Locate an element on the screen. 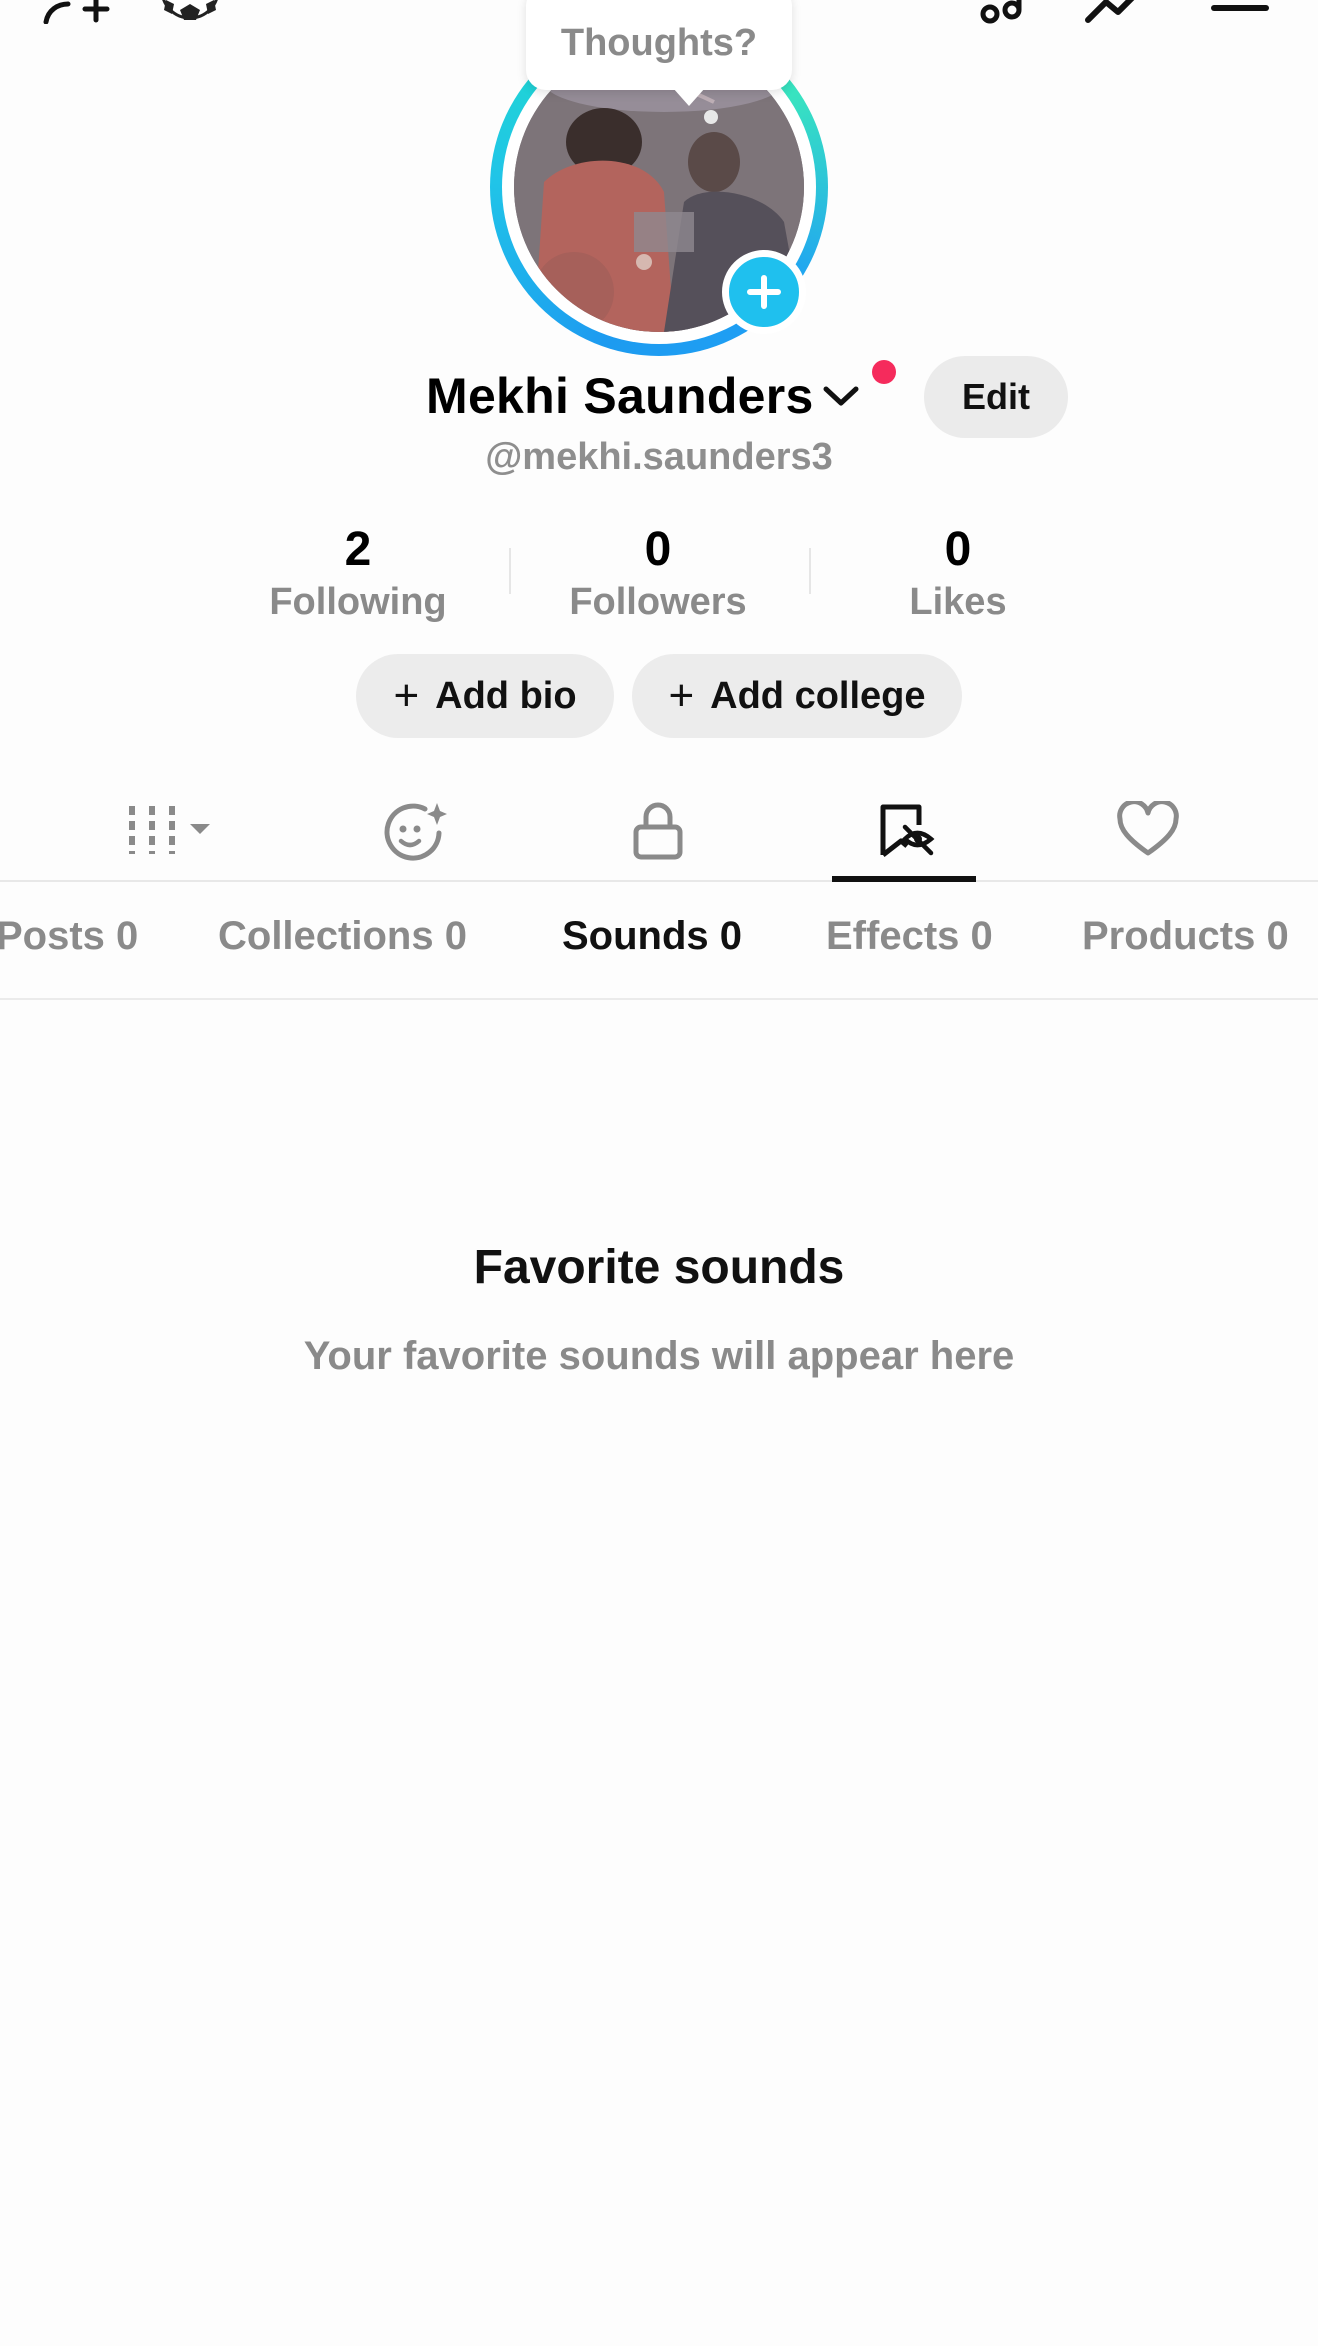  tab-private is located at coordinates (658, 830).